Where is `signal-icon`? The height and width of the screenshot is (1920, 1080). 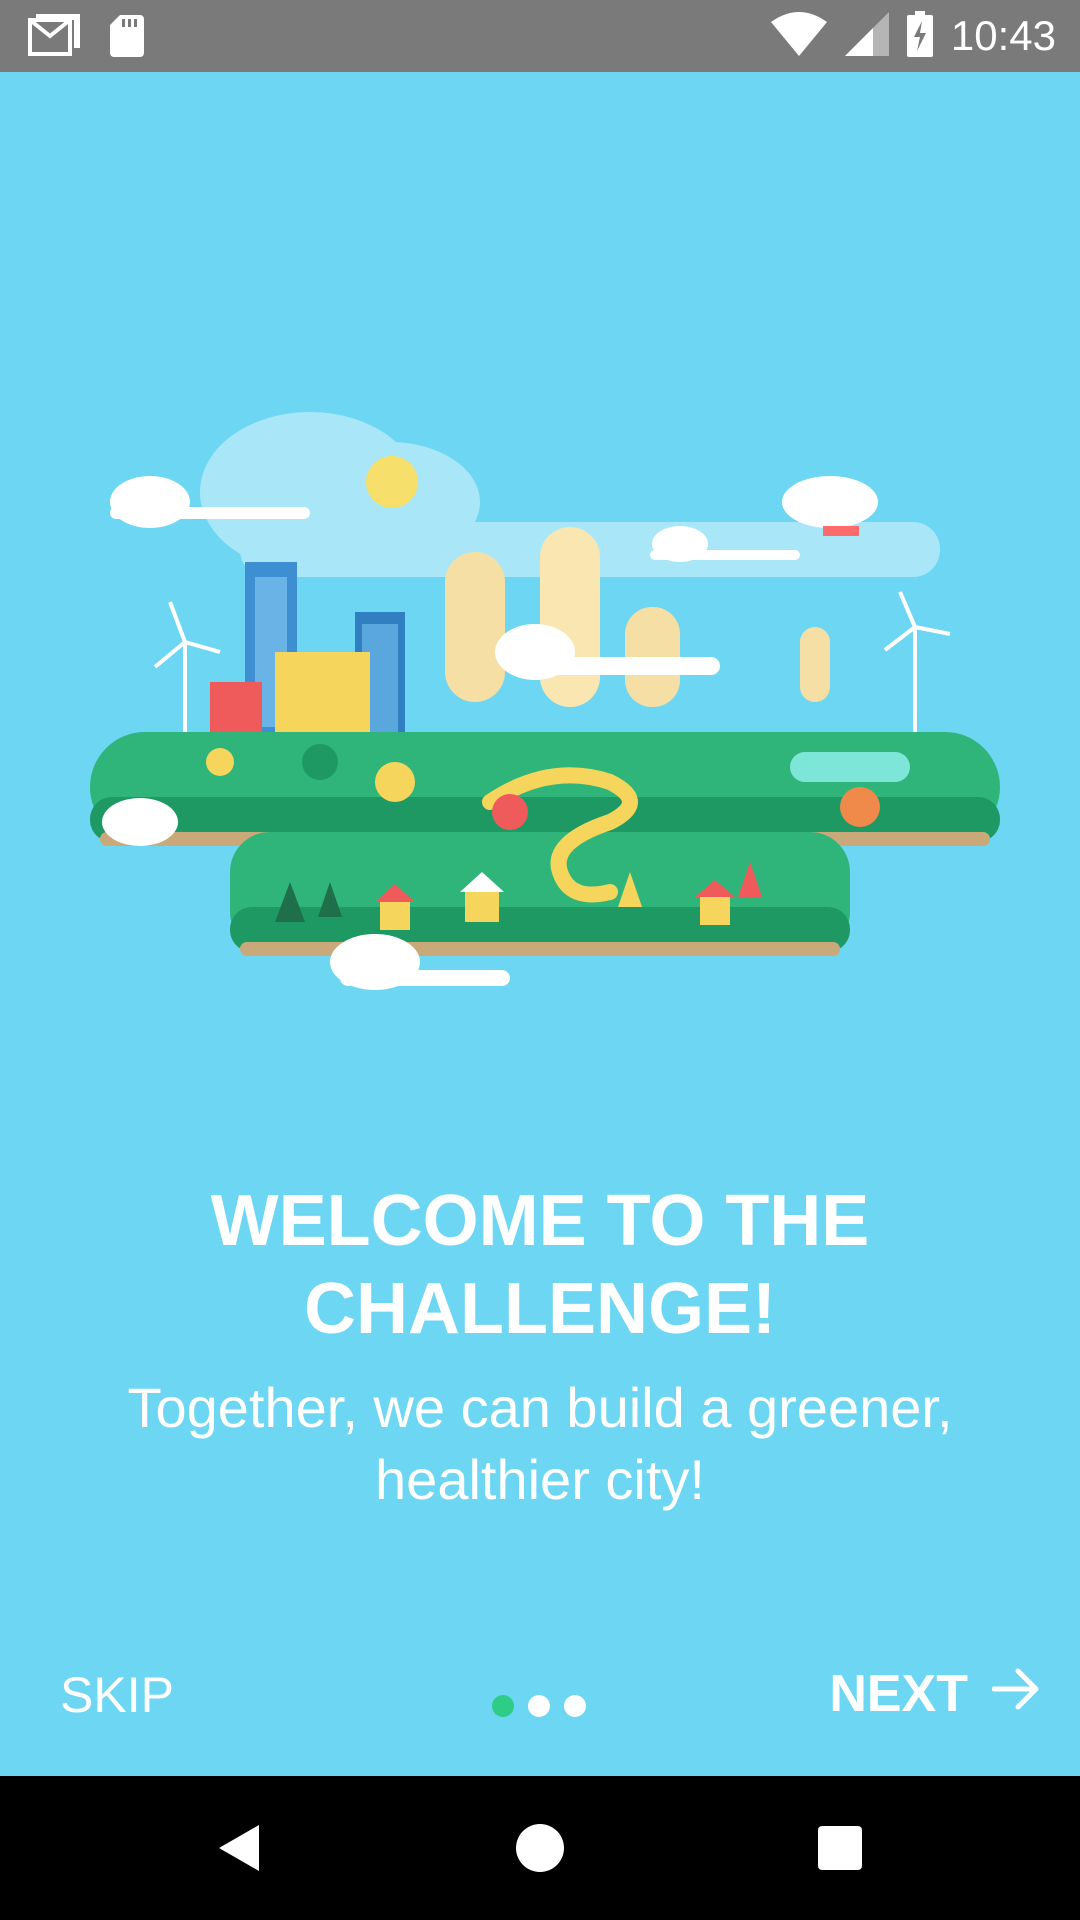 signal-icon is located at coordinates (866, 36).